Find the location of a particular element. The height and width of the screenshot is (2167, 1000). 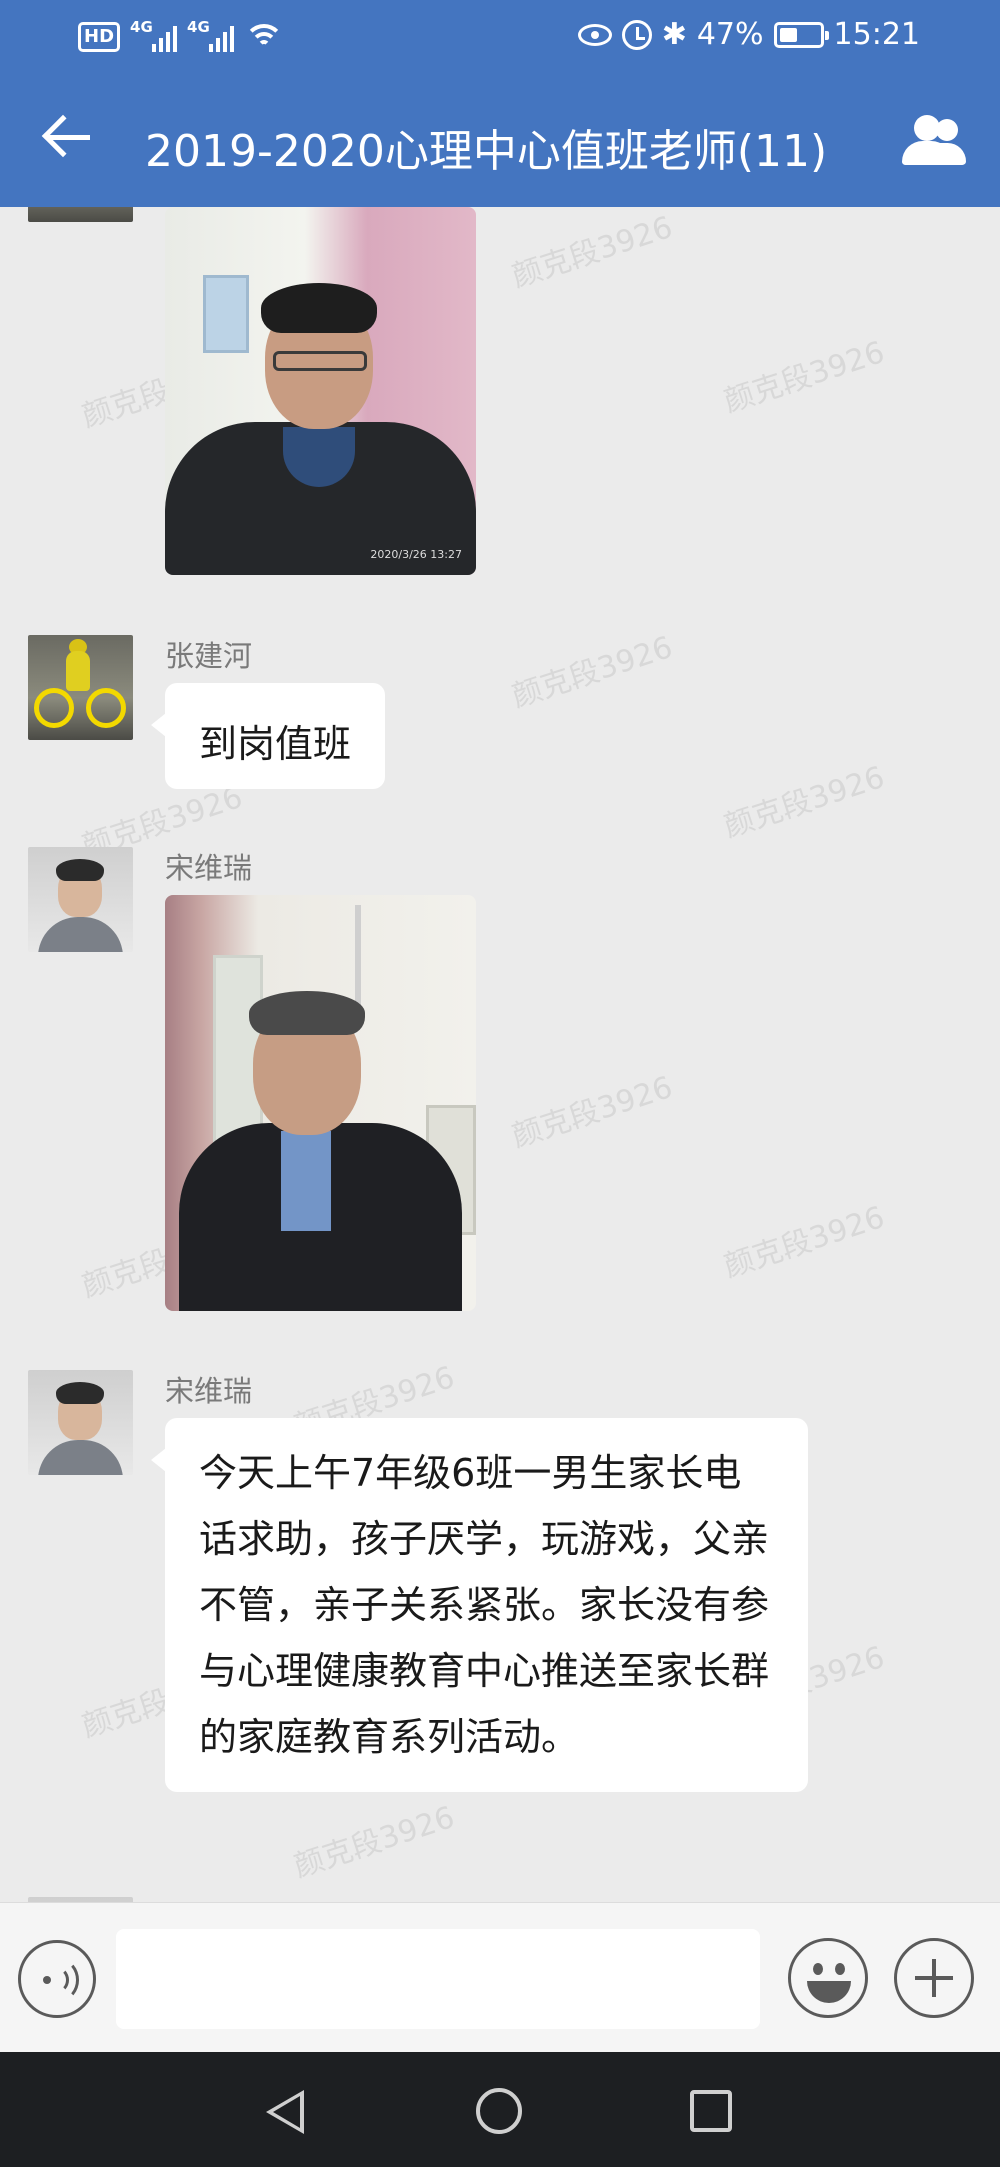

sender-name: 张建河 is located at coordinates (209, 656).